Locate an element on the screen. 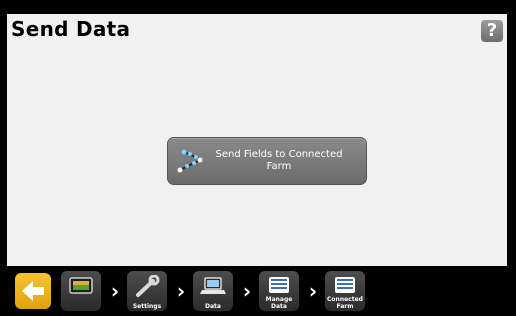 The height and width of the screenshot is (316, 516). home-button is located at coordinates (81, 291).